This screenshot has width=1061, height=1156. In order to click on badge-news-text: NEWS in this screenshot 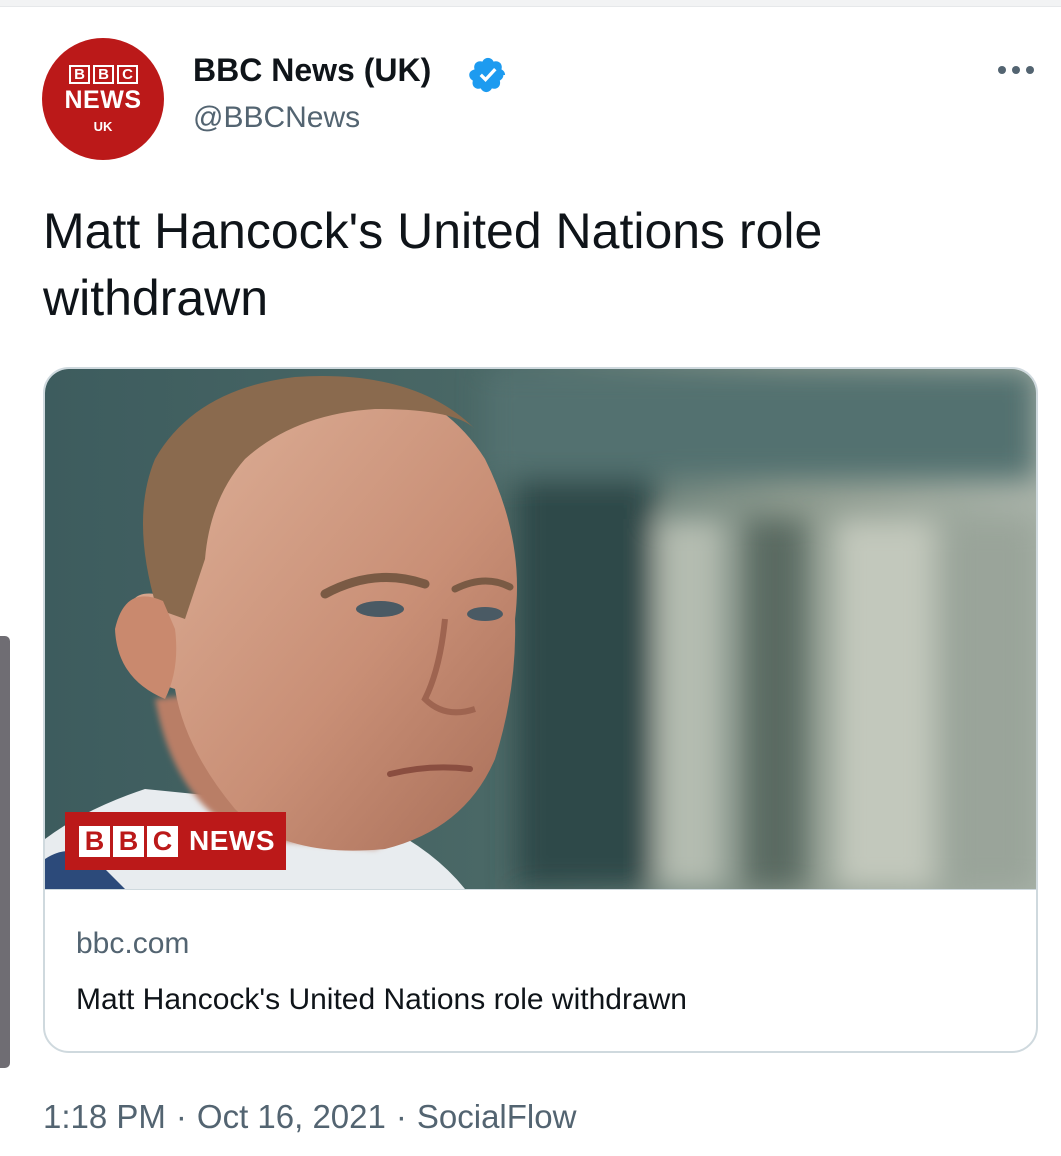, I will do `click(232, 840)`.